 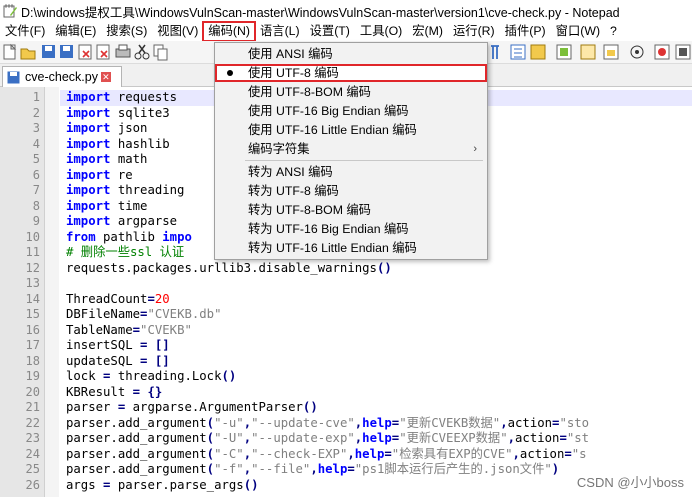 I want to click on encoding-menu-item-10: 转为 UTF-16 Little Endian 编码, so click(x=351, y=248).